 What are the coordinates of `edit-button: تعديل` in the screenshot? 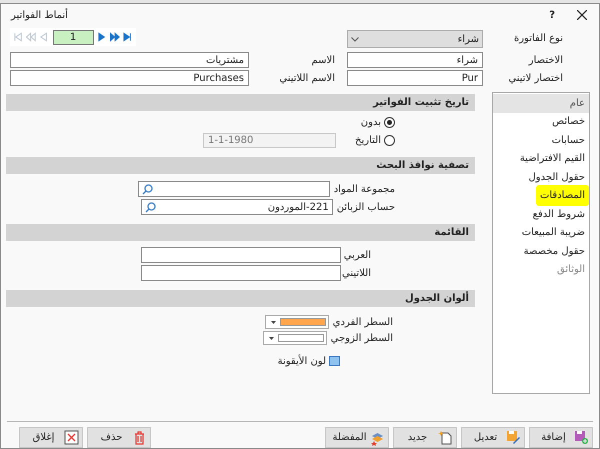 It's located at (493, 437).